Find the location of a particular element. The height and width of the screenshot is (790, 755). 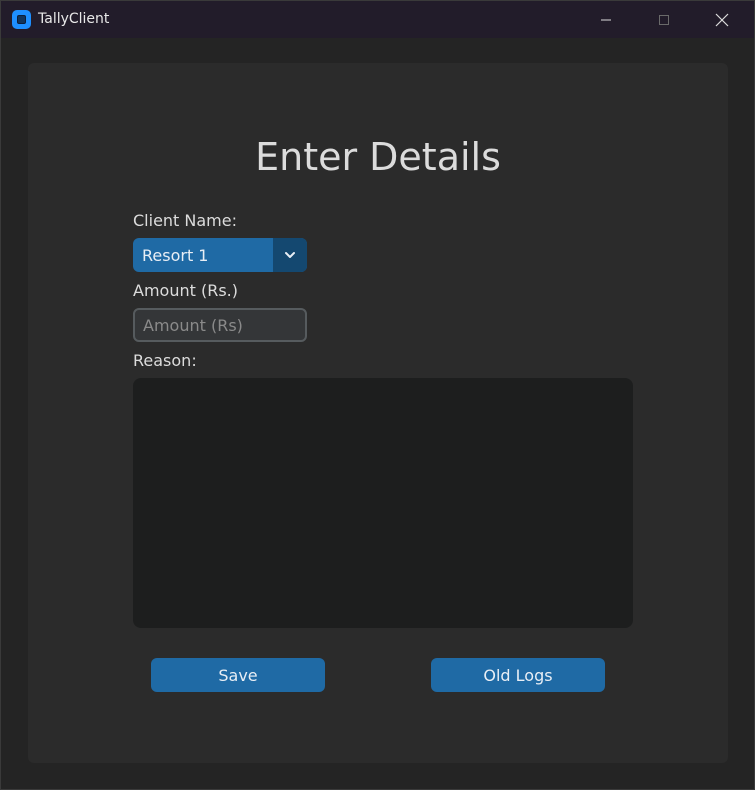

maximize-button is located at coordinates (664, 19).